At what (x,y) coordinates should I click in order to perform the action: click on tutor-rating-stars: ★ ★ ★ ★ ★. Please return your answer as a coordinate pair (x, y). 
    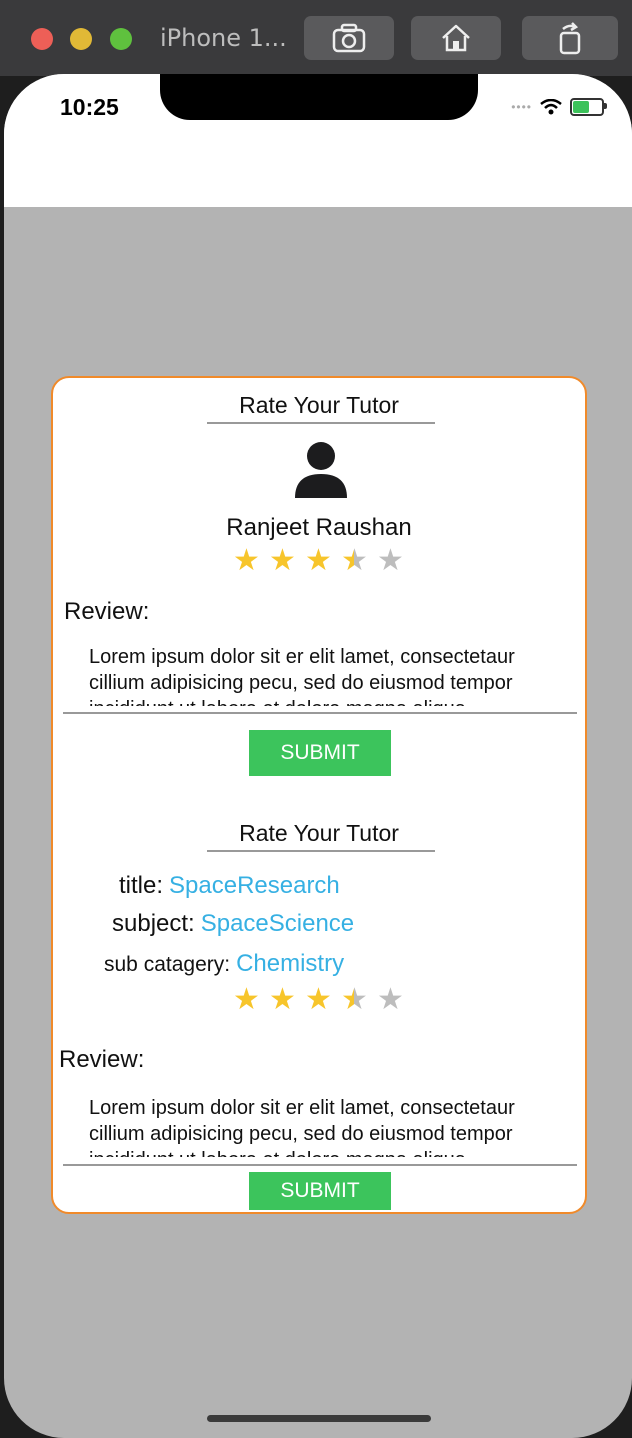
    Looking at the image, I should click on (318, 561).